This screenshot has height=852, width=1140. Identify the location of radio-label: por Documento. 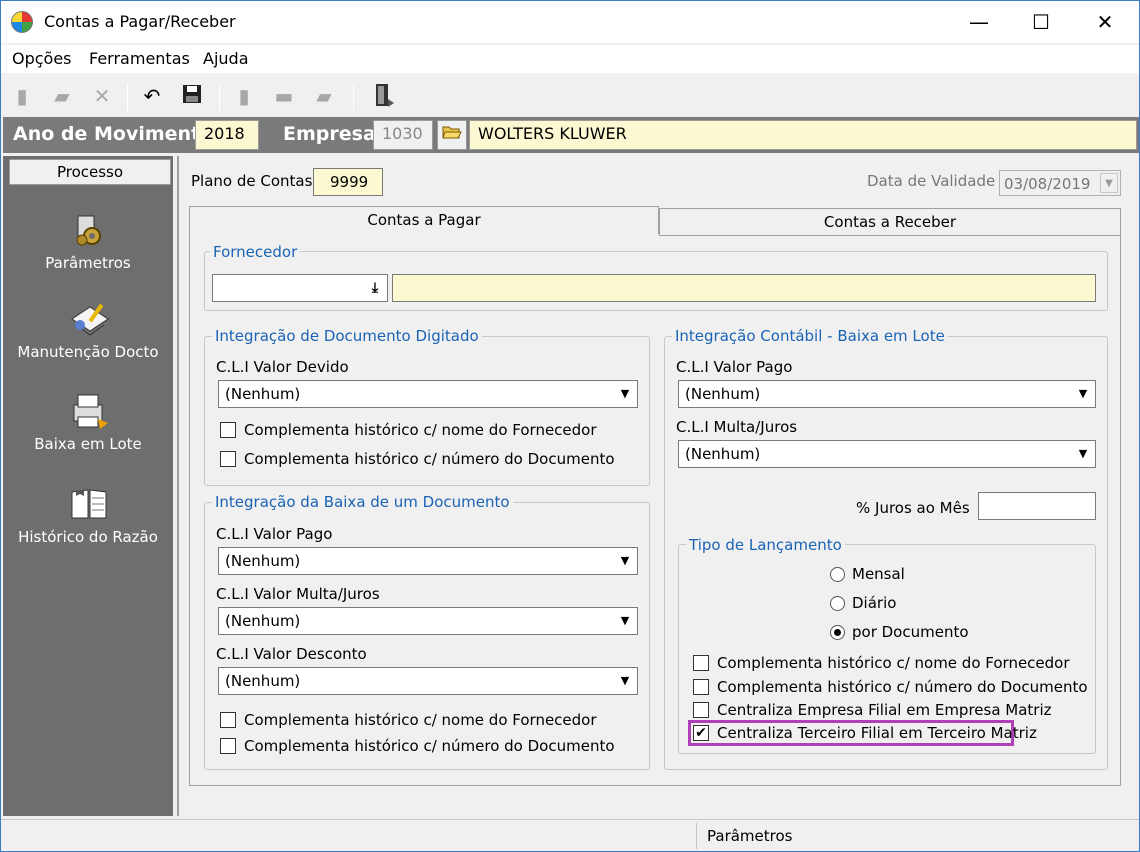
(910, 632).